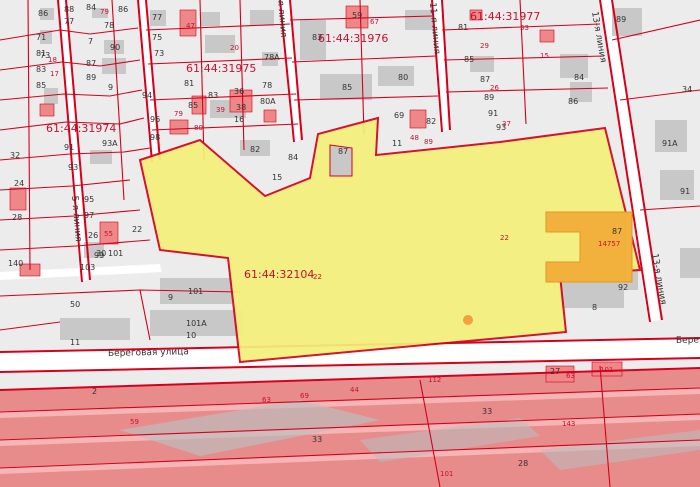 The width and height of the screenshot is (700, 487). Describe the element at coordinates (670, 143) in the screenshot. I see `plot-number: 91А` at that location.